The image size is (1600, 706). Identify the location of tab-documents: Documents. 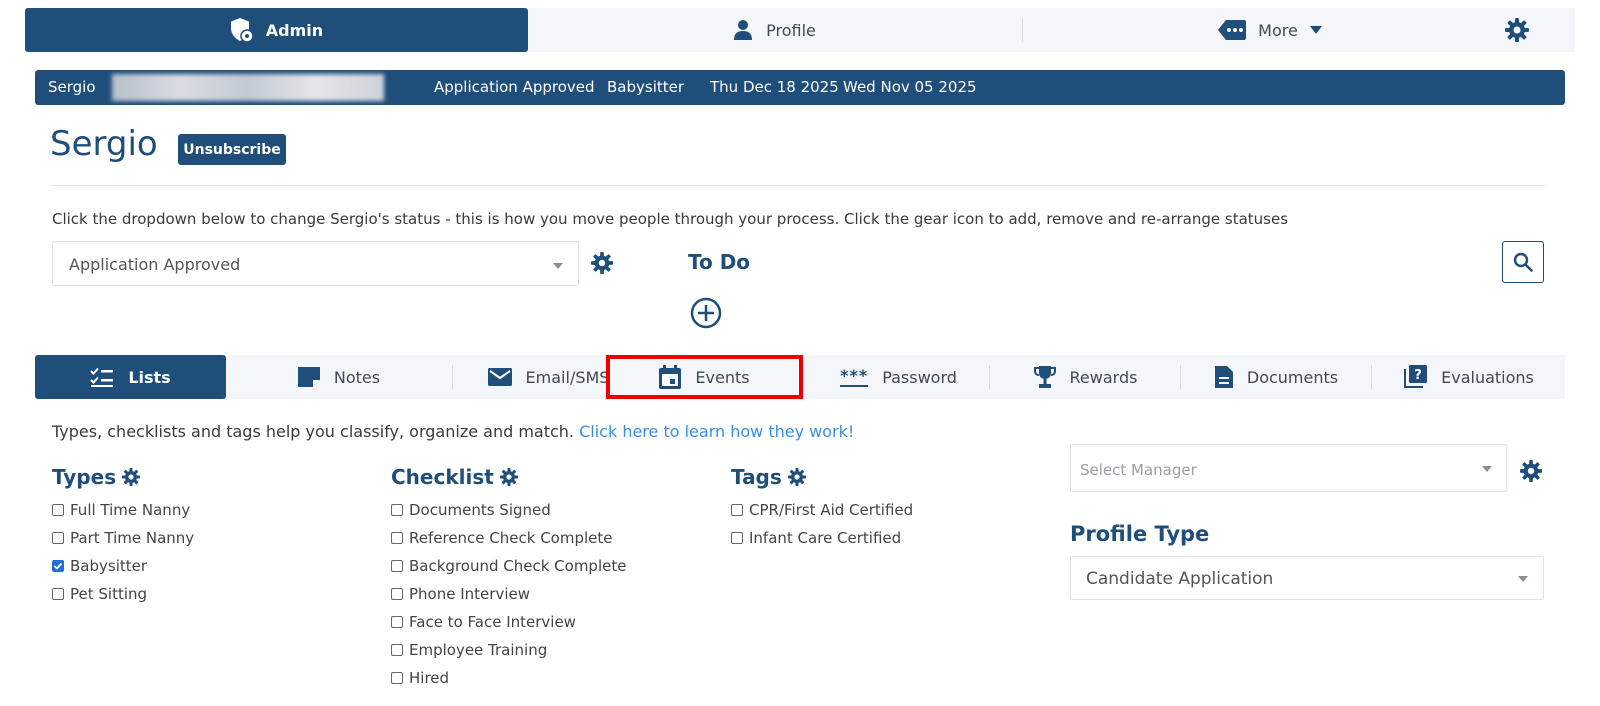
(1276, 377).